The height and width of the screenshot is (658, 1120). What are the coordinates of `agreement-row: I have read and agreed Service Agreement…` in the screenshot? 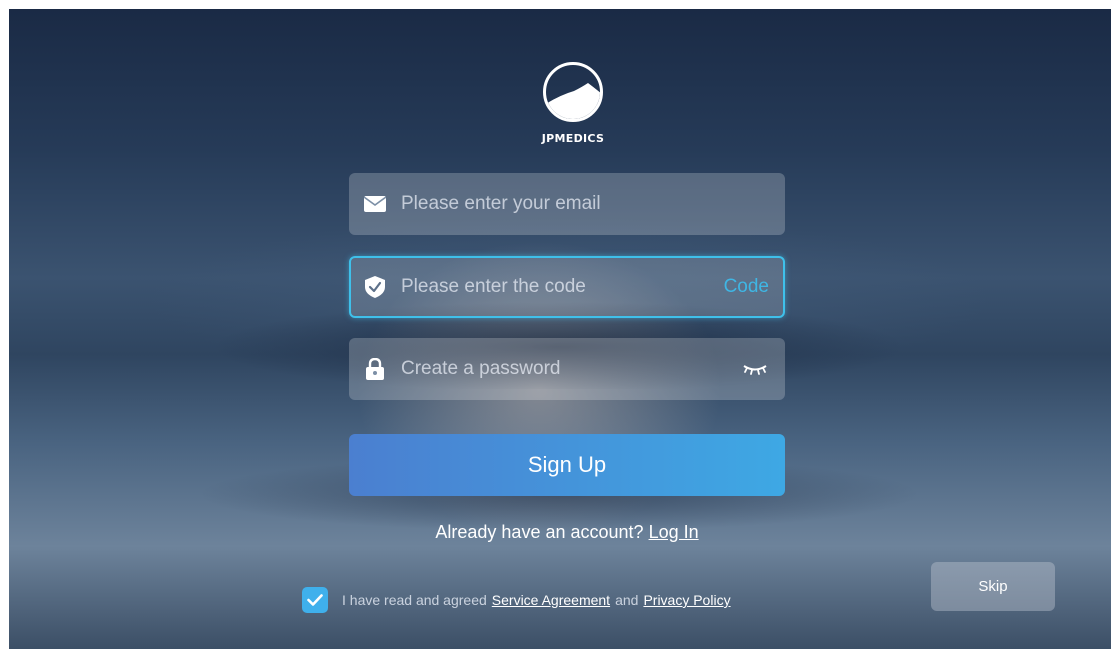 It's located at (519, 600).